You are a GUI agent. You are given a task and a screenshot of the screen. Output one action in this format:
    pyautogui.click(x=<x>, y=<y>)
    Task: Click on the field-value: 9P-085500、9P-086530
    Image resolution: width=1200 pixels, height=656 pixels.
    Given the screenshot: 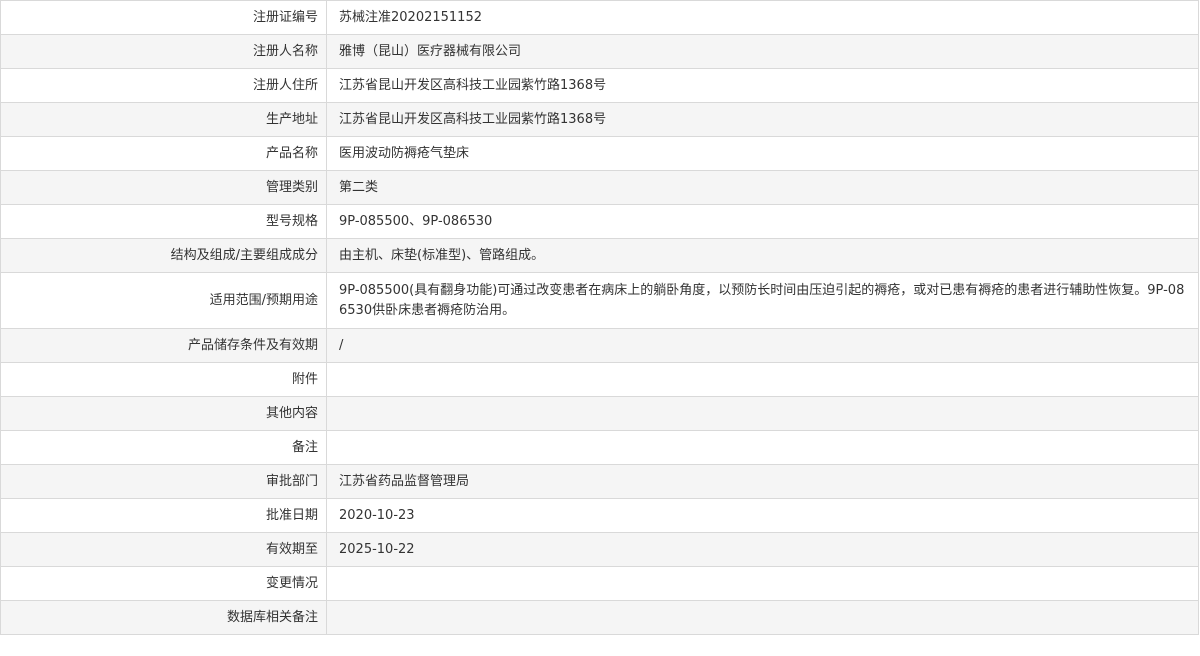 What is the action you would take?
    pyautogui.click(x=762, y=221)
    